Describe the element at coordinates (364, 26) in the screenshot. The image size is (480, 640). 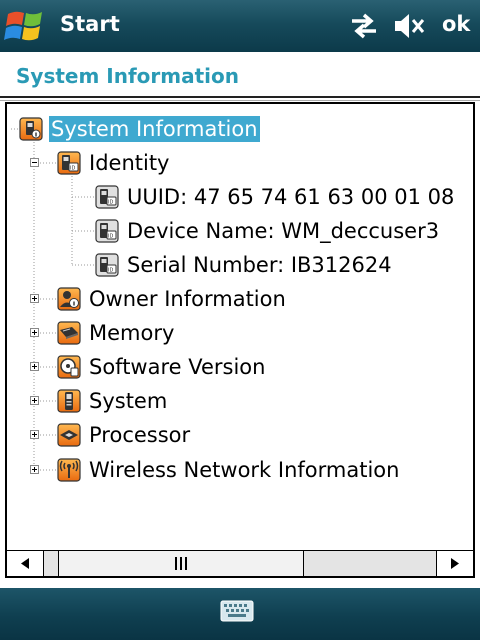
I see `connectivity-icon` at that location.